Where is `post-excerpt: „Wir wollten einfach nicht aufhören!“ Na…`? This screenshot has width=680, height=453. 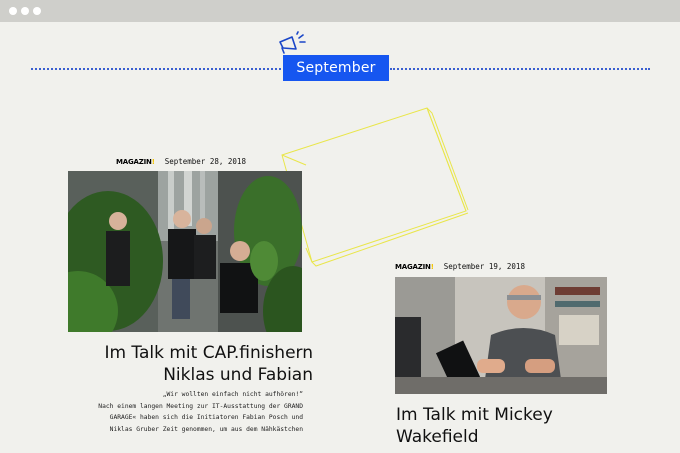 post-excerpt: „Wir wollten einfach nicht aufhören!“ Na… is located at coordinates (186, 412).